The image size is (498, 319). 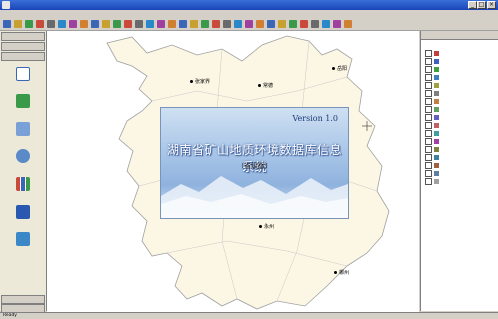 What do you see at coordinates (282, 24) in the screenshot?
I see `legend-icon` at bounding box center [282, 24].